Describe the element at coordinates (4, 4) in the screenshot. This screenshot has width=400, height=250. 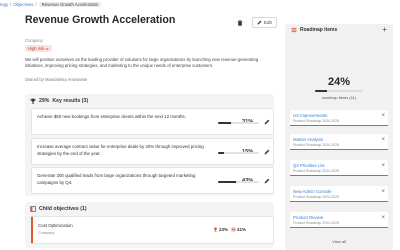
I see `breadcrumb-link-strategy: tegy` at that location.